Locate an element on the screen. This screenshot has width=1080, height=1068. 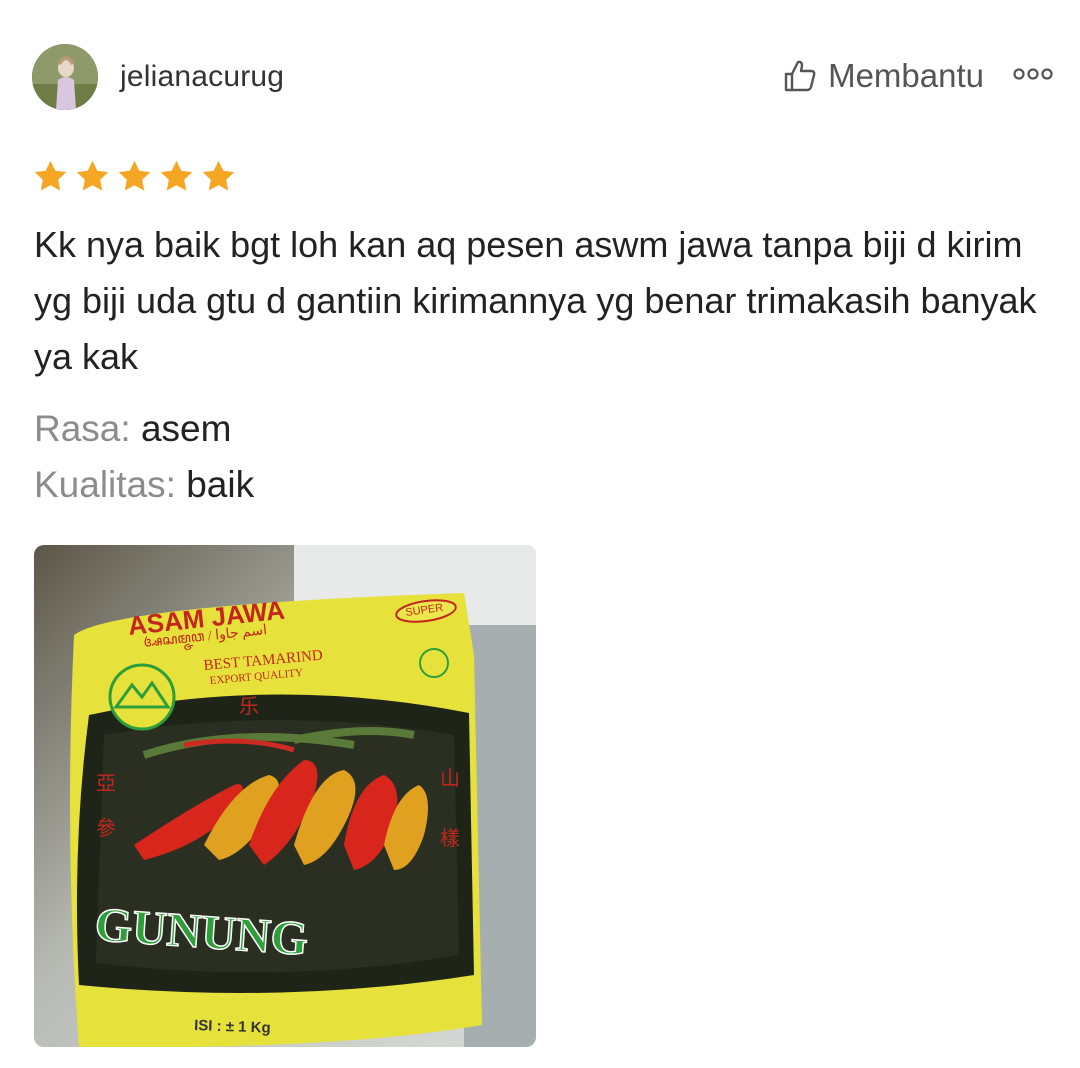
svg-text: 樣 is located at coordinates (450, 838).